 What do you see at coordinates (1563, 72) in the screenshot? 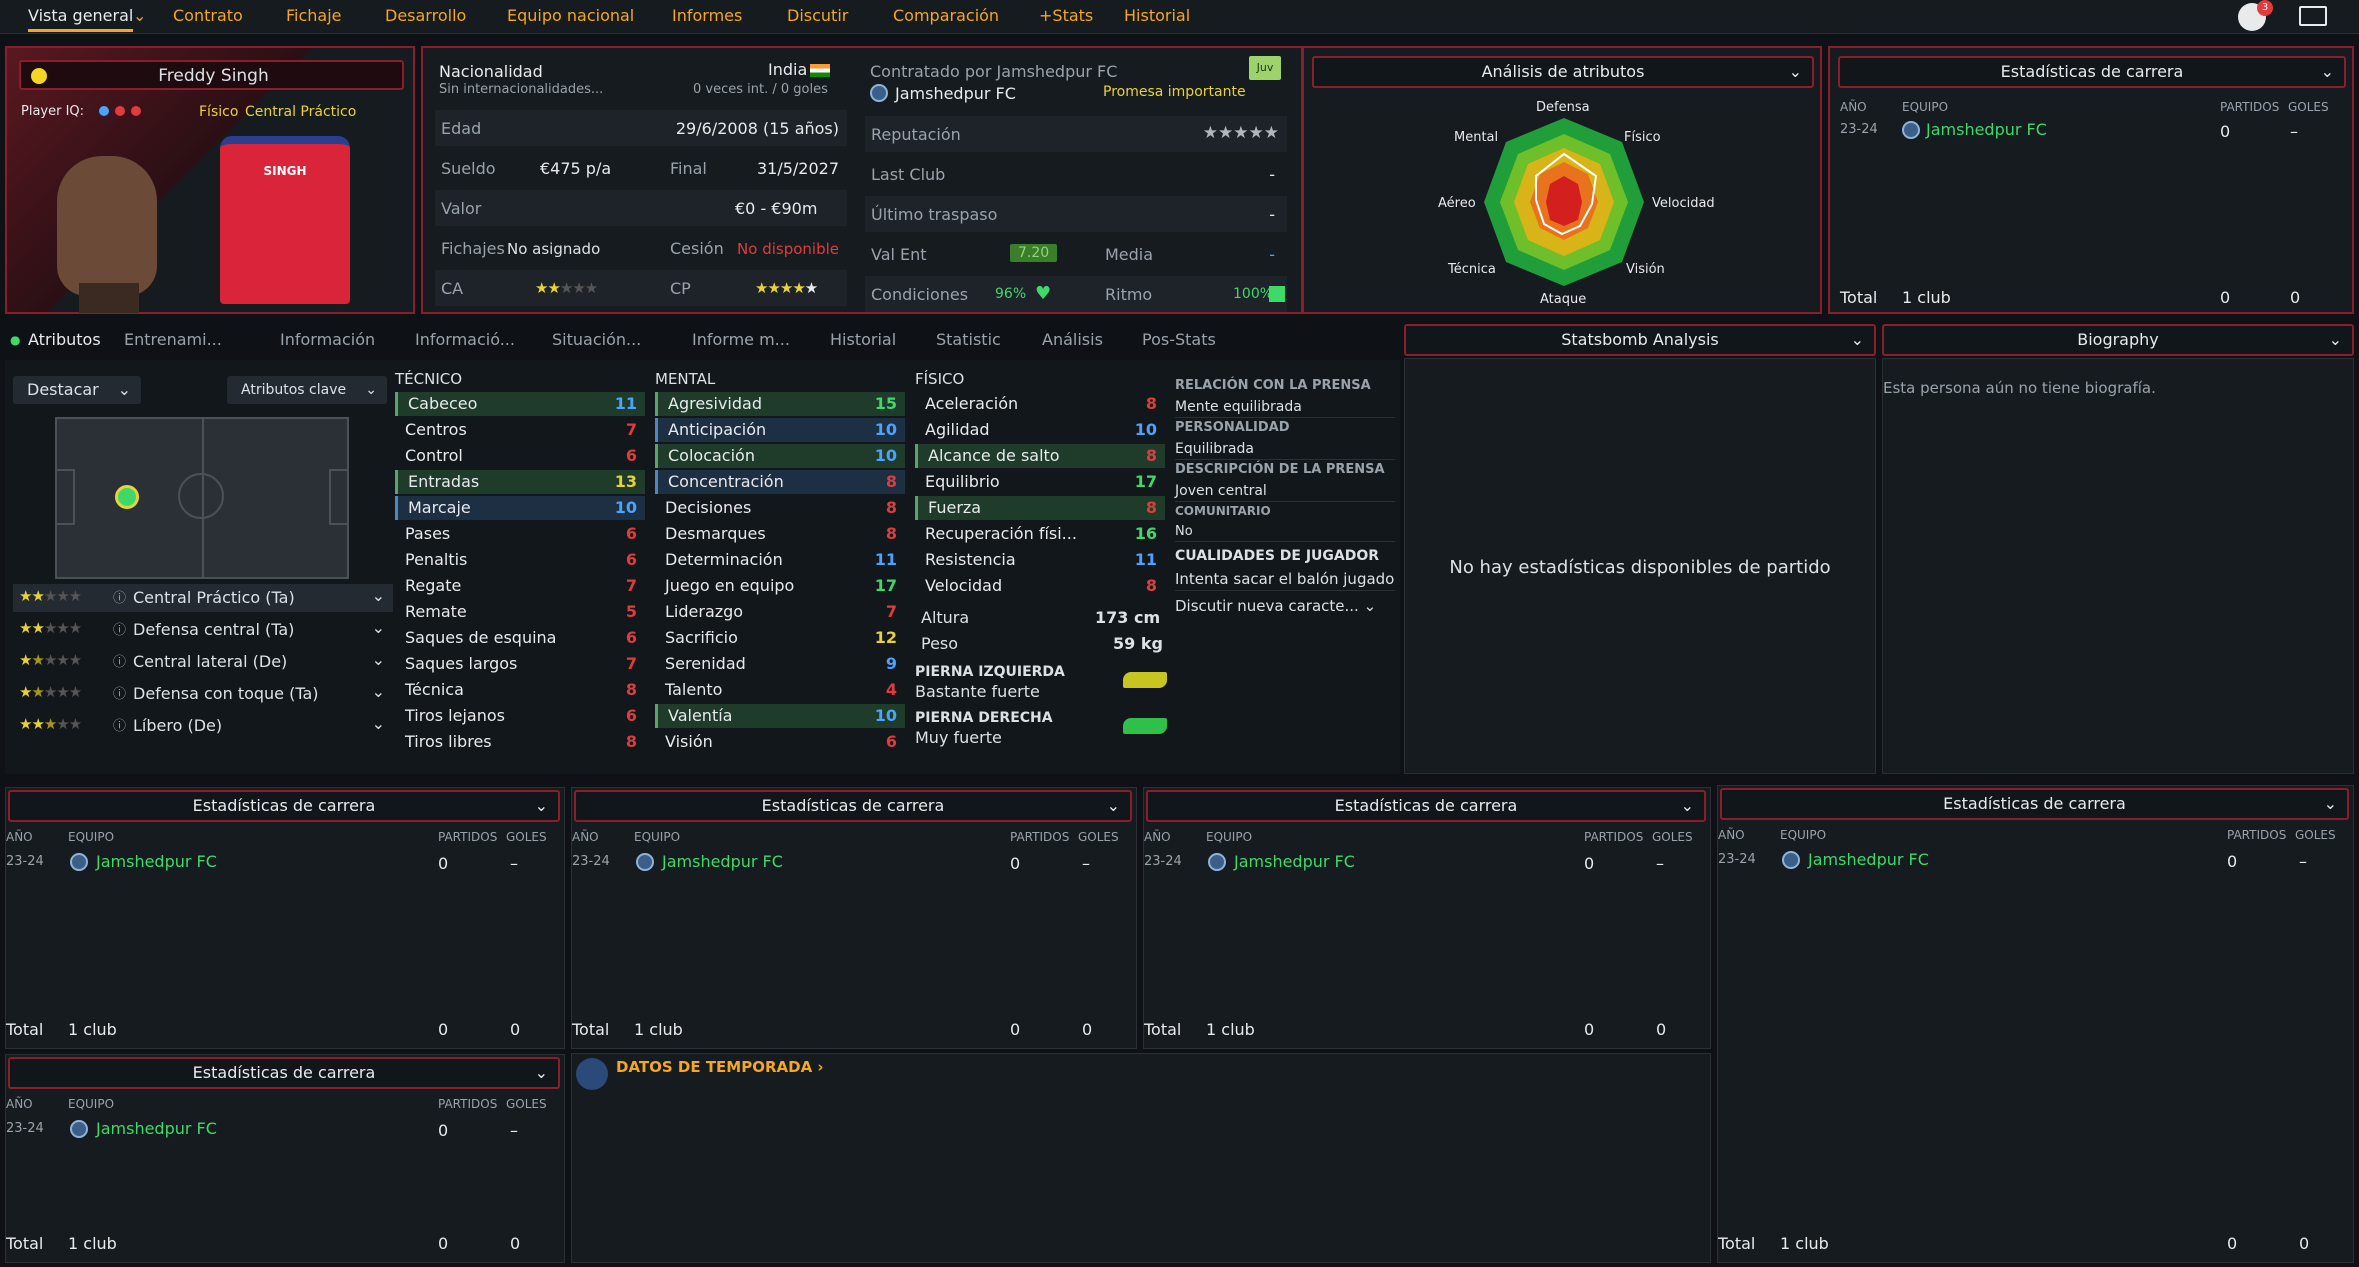
I see `radar-select: Análisis de atributos ⌄` at bounding box center [1563, 72].